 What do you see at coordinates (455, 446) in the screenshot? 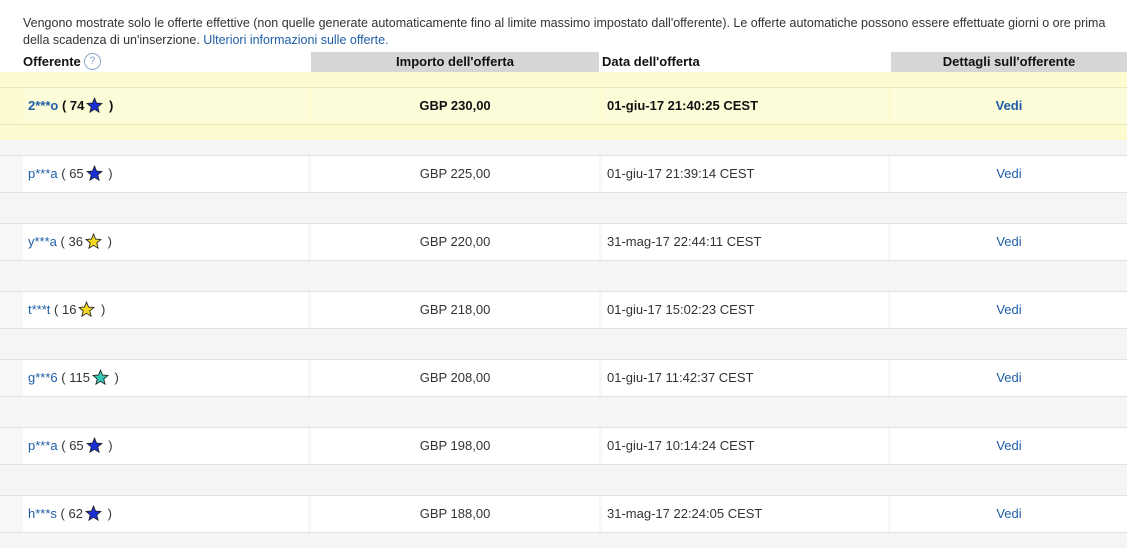
I see `bid-amount: GBP 198,00` at bounding box center [455, 446].